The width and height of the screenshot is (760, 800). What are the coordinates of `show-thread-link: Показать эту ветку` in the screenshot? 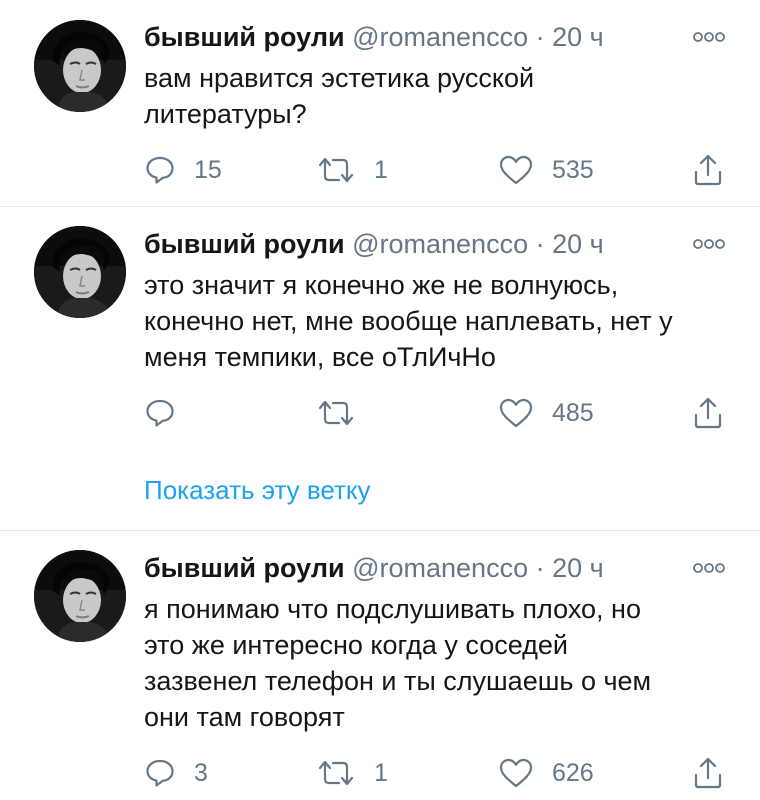 It's located at (257, 490).